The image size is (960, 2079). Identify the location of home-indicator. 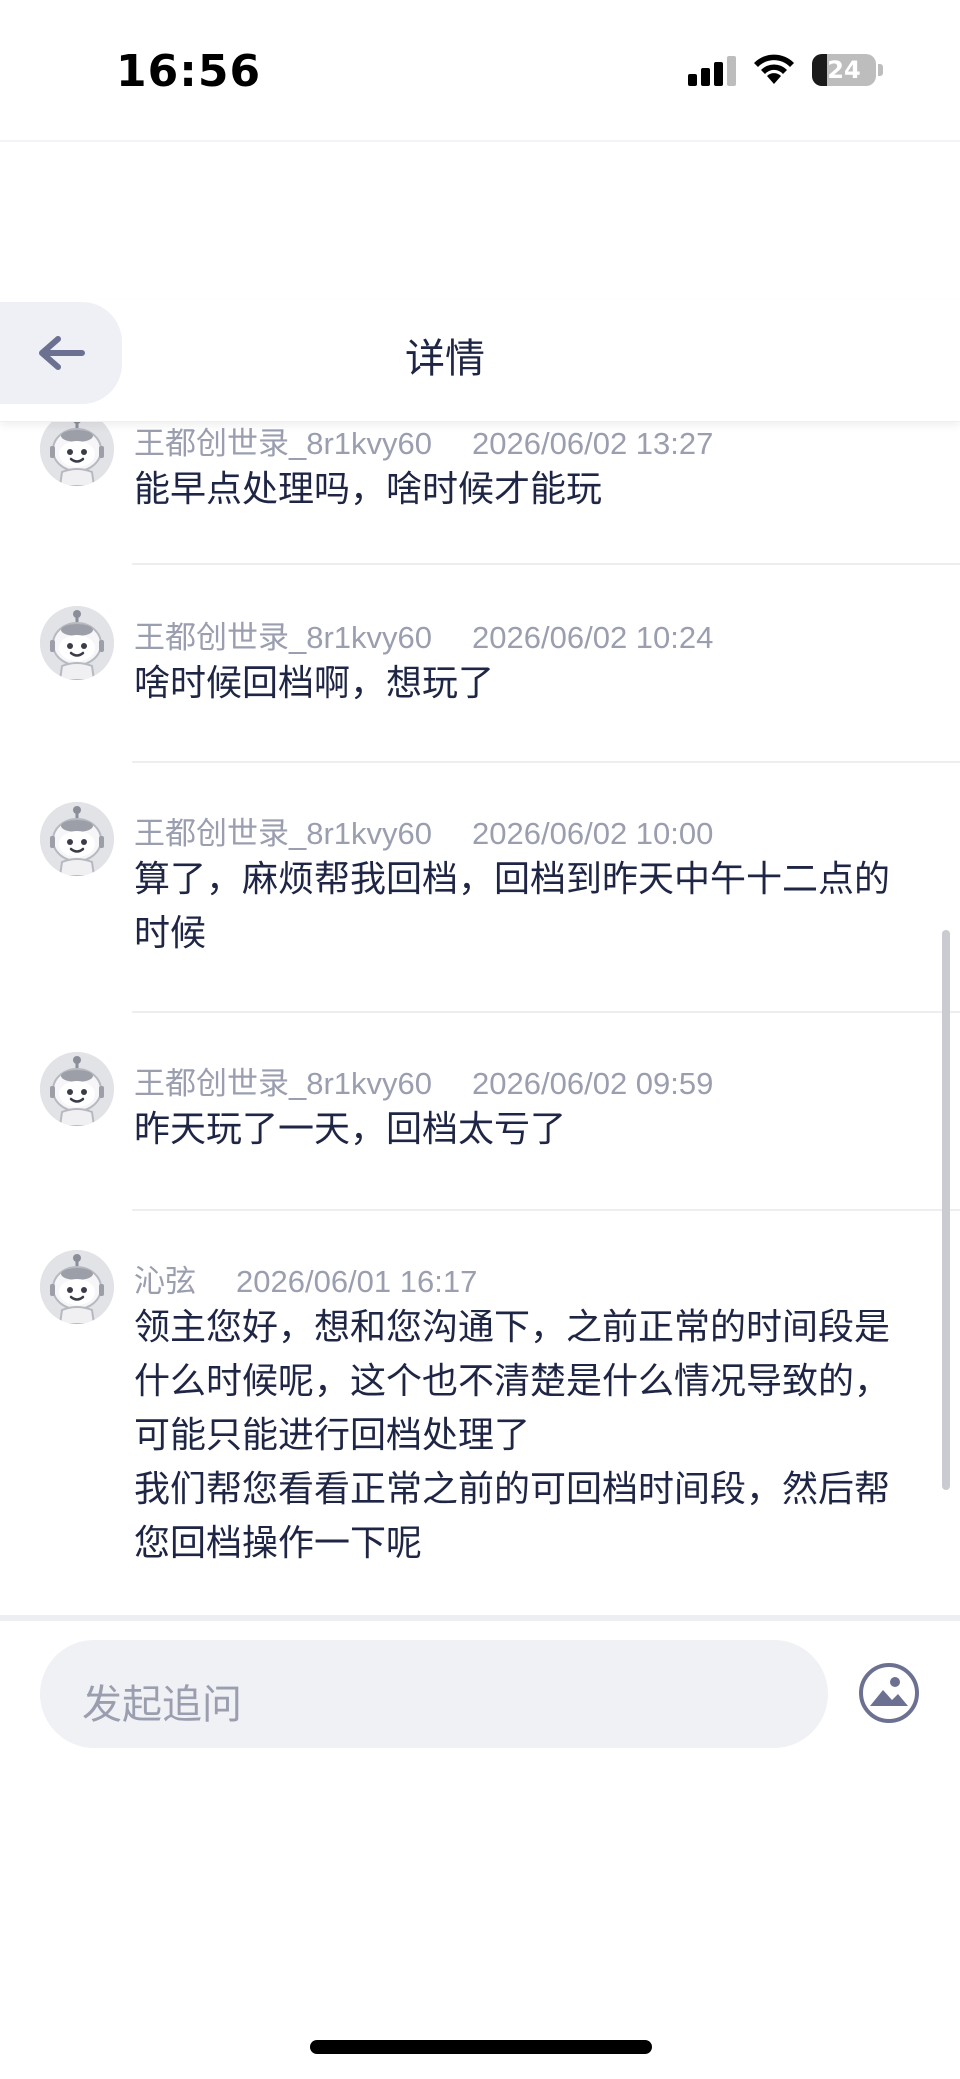
(481, 2047).